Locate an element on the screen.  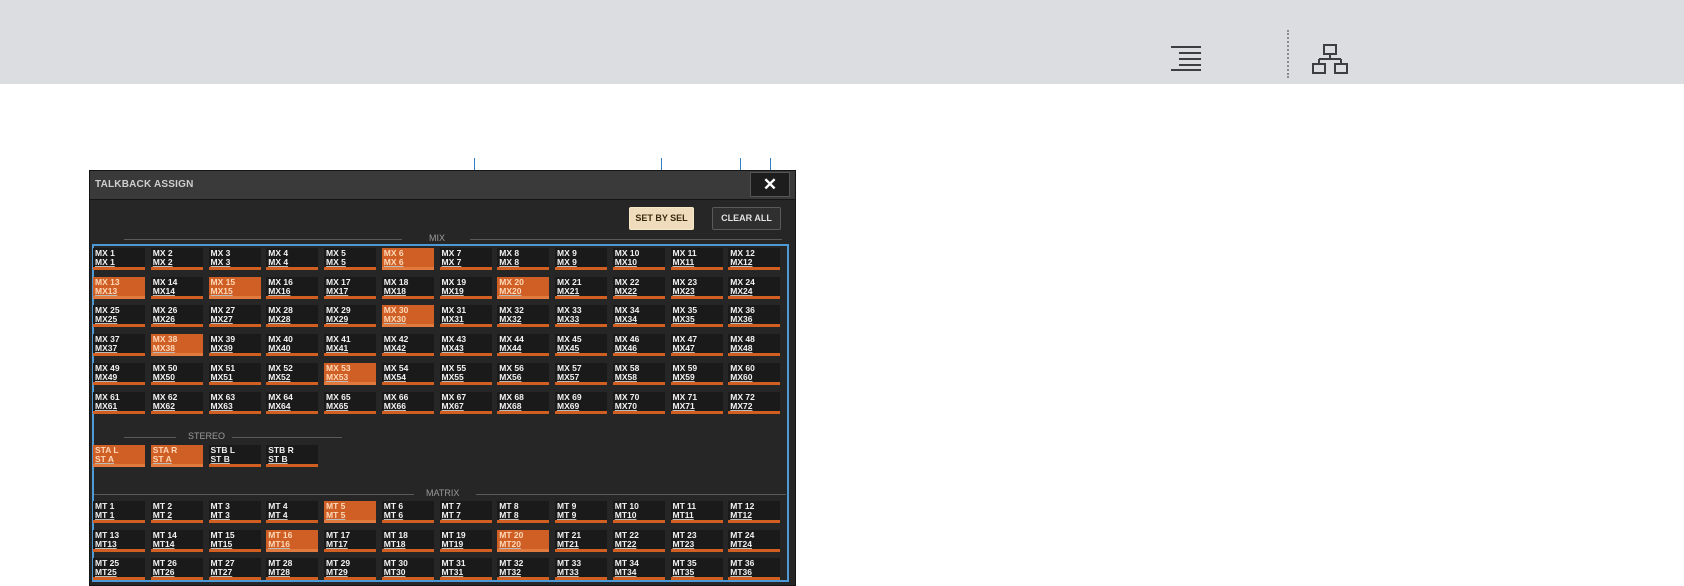
matrix-bus-button: MT 29 MT29 is located at coordinates (350, 569).